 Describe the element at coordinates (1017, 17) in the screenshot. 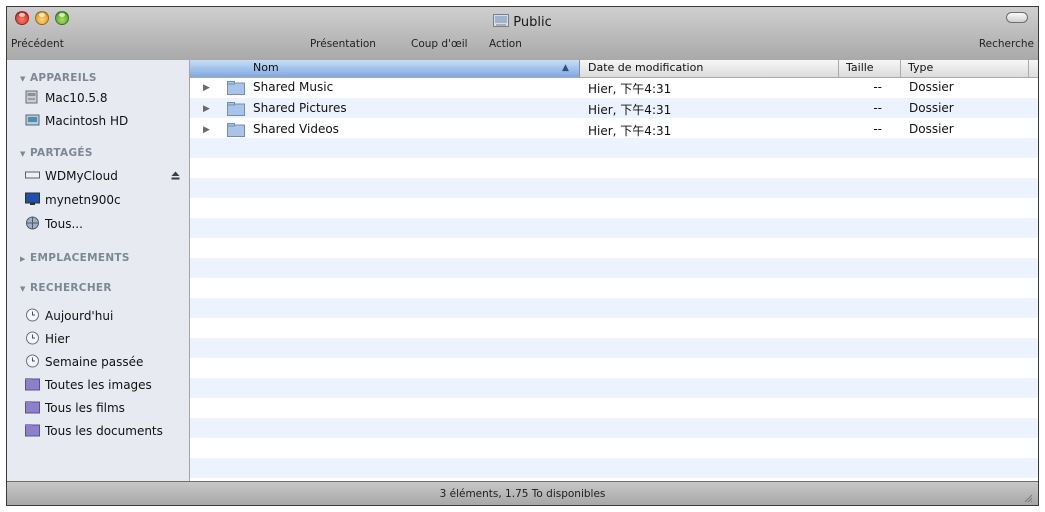

I see `toolbar-toggle-button` at that location.